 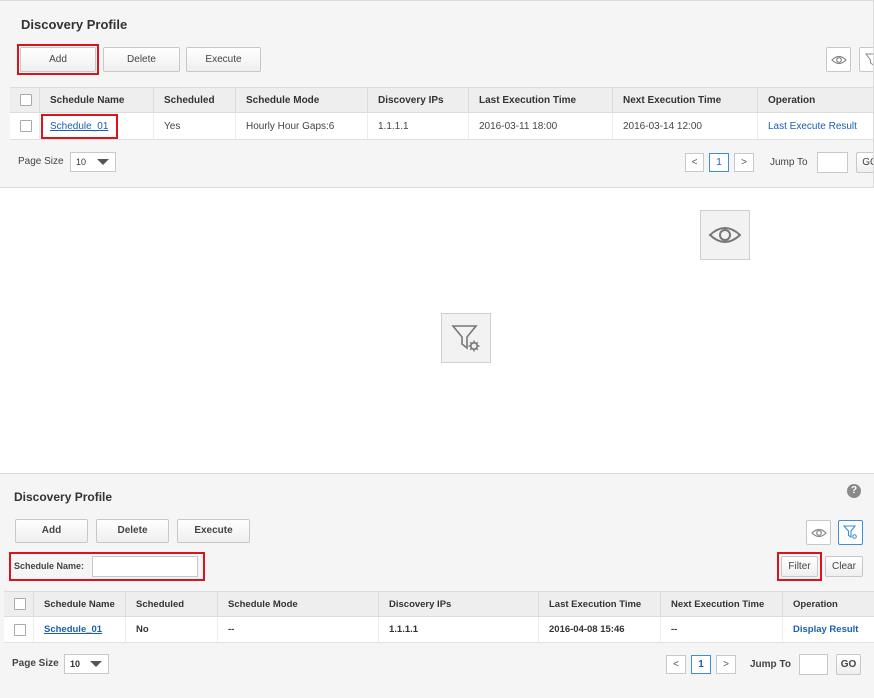 What do you see at coordinates (49, 566) in the screenshot?
I see `schedule-name-filter-label: Schedule Name:` at bounding box center [49, 566].